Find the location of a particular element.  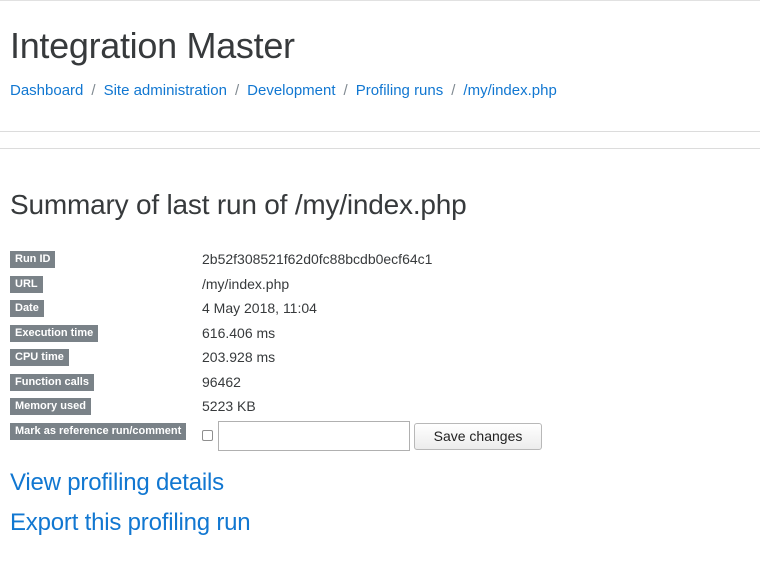

breadcrumb-item-site-administration: Site administration is located at coordinates (165, 90).